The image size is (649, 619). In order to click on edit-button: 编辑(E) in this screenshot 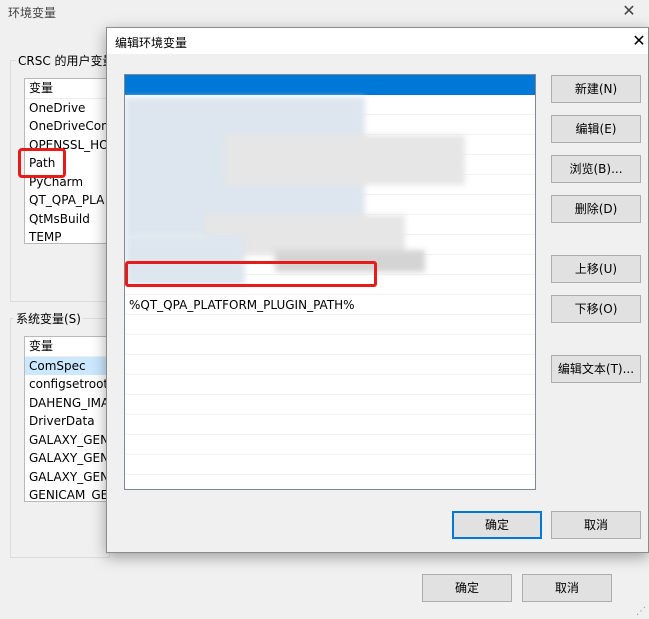, I will do `click(596, 129)`.